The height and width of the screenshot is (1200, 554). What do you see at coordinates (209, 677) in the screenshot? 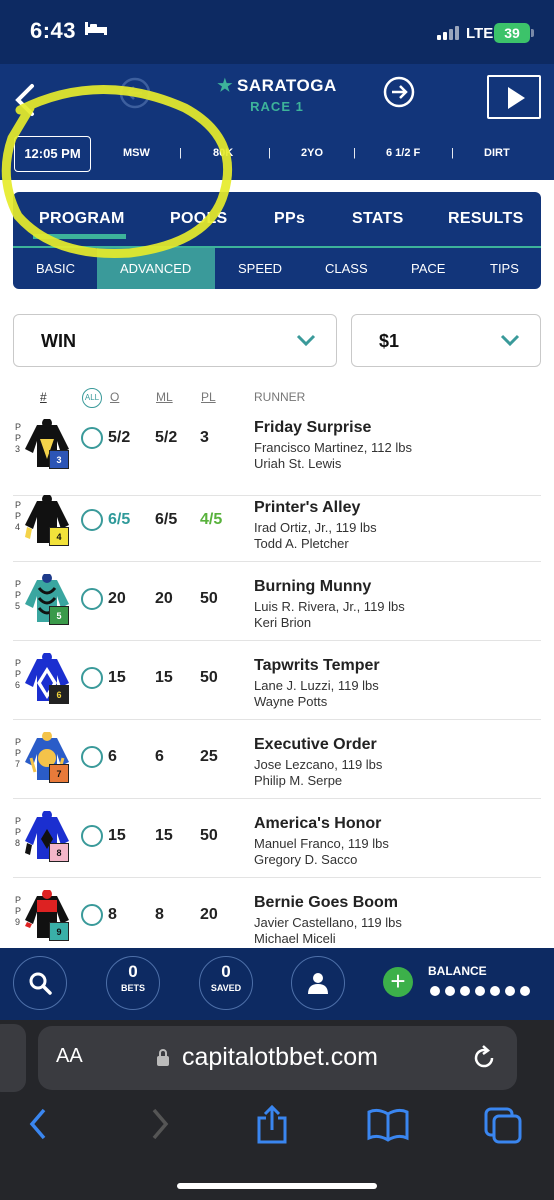
I see `projected-odds: 50` at bounding box center [209, 677].